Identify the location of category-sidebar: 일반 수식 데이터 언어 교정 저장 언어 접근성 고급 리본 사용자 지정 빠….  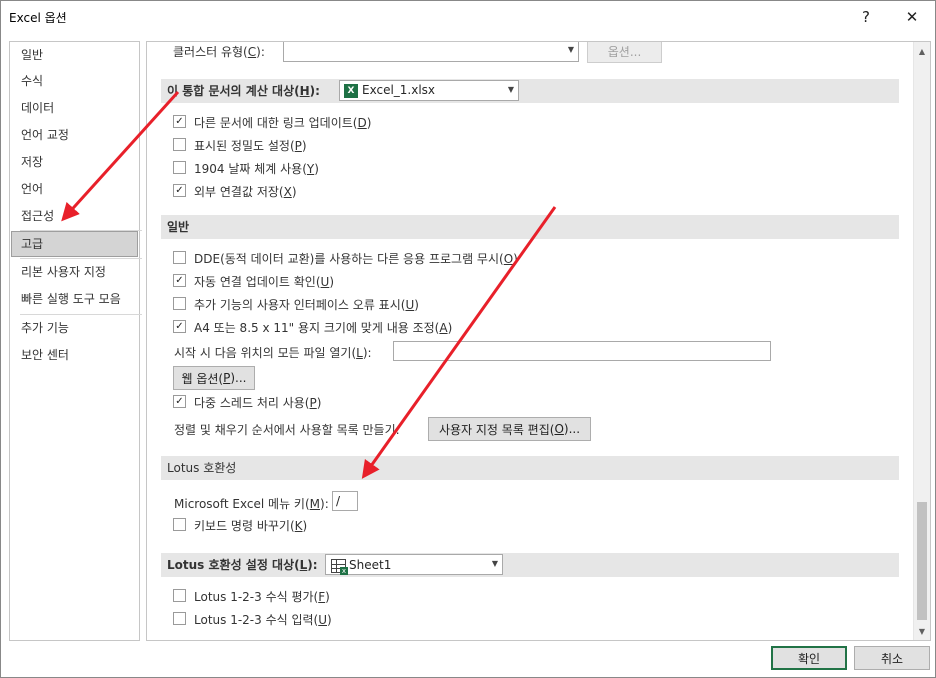
(75, 341).